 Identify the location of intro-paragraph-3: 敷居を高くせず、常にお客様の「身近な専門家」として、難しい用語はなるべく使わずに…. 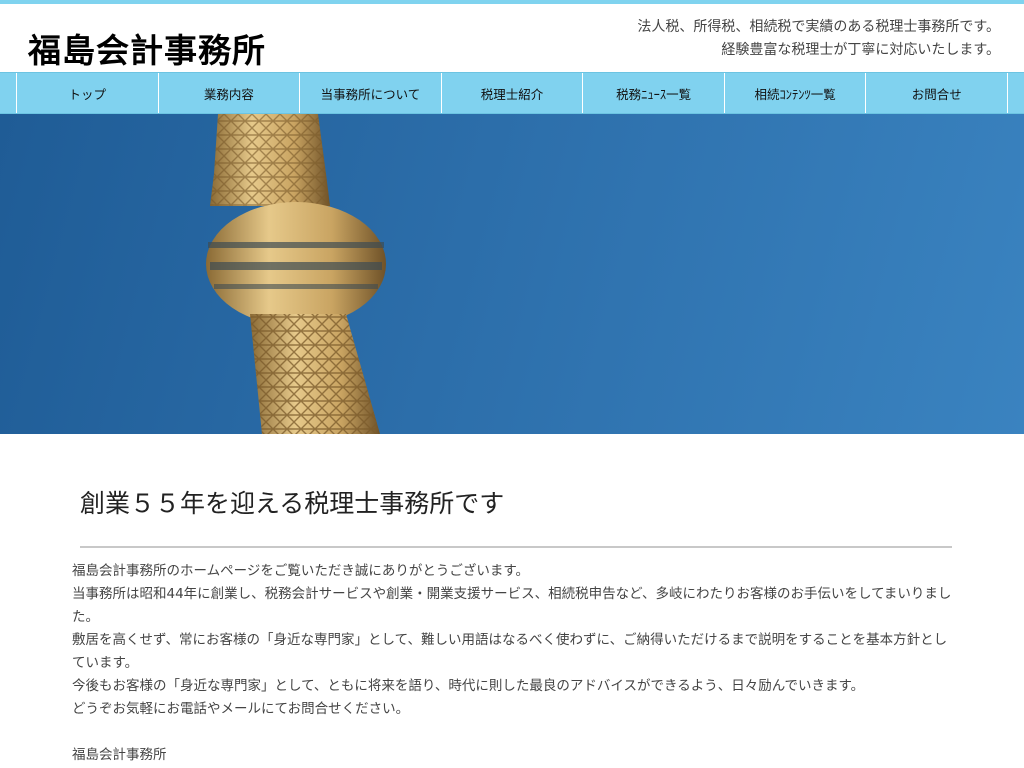
(510, 651).